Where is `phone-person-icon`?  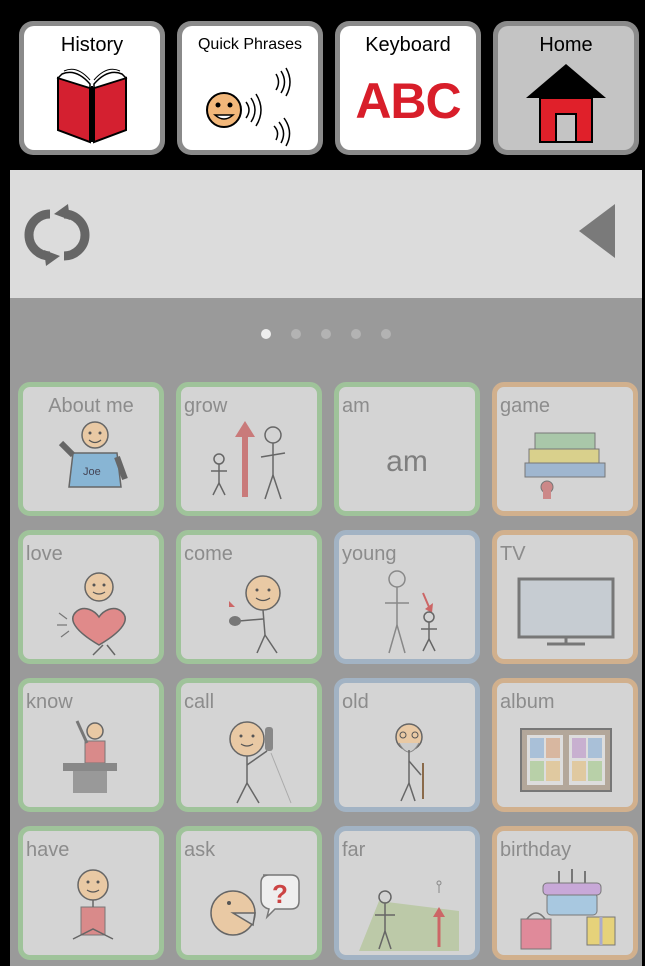 phone-person-icon is located at coordinates (260, 762).